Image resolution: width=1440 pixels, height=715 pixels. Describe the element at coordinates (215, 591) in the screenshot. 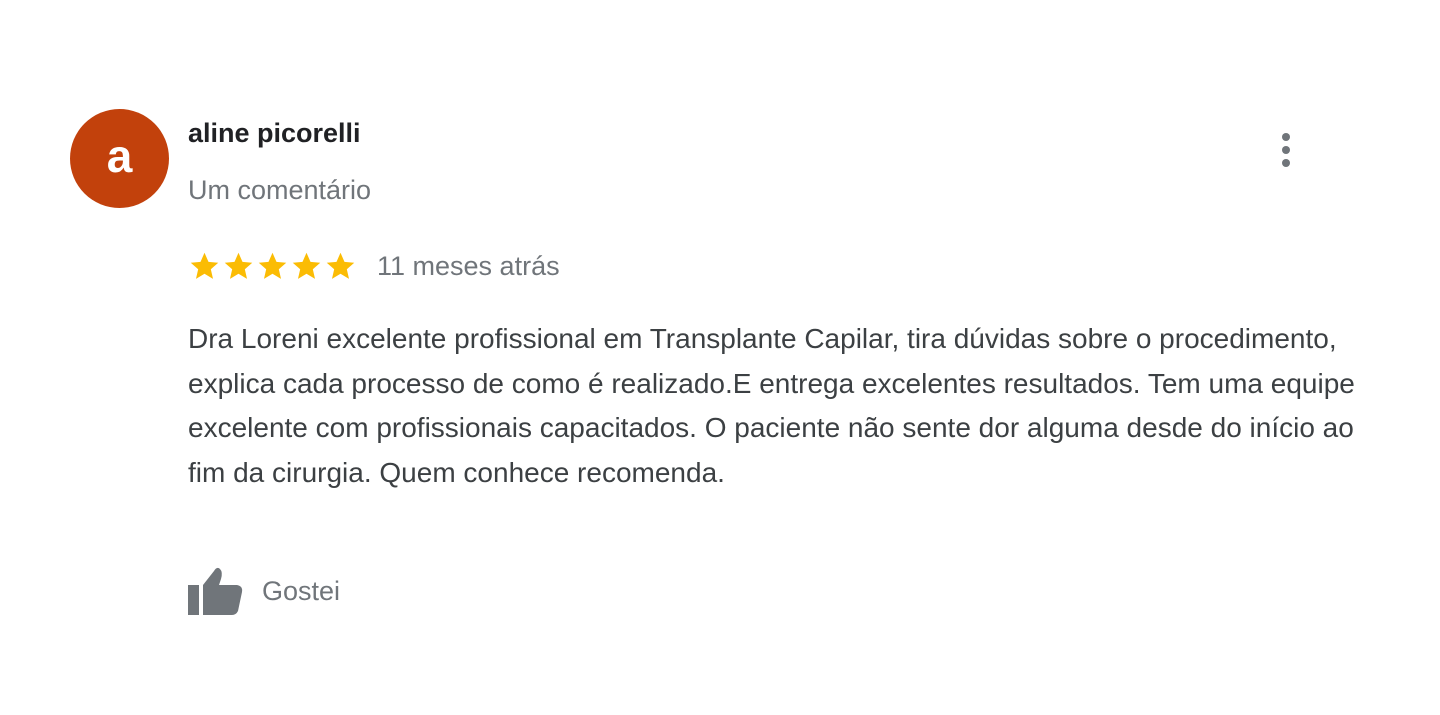

I see `thumbs-up-icon` at that location.